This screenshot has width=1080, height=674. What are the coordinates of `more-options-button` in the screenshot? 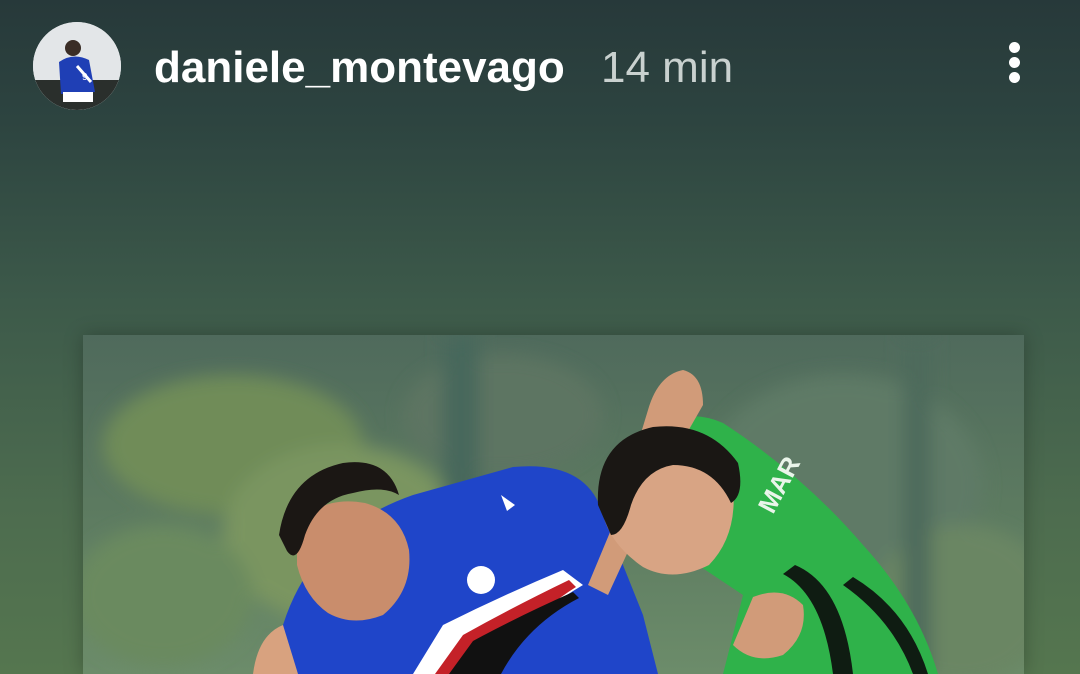 It's located at (1014, 63).